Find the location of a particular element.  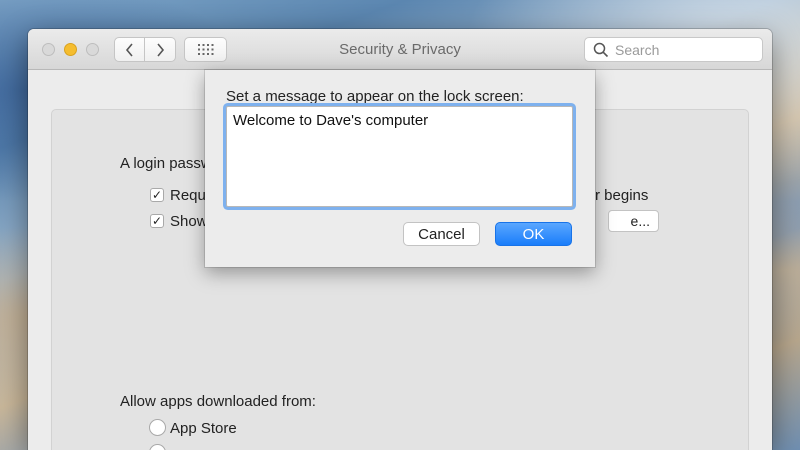

require-password-label: Requi is located at coordinates (190, 195).